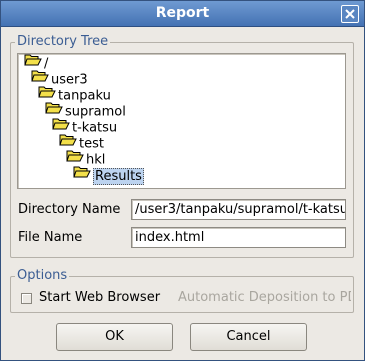 This screenshot has height=361, width=365. What do you see at coordinates (42, 275) in the screenshot?
I see `options-legend: Options` at bounding box center [42, 275].